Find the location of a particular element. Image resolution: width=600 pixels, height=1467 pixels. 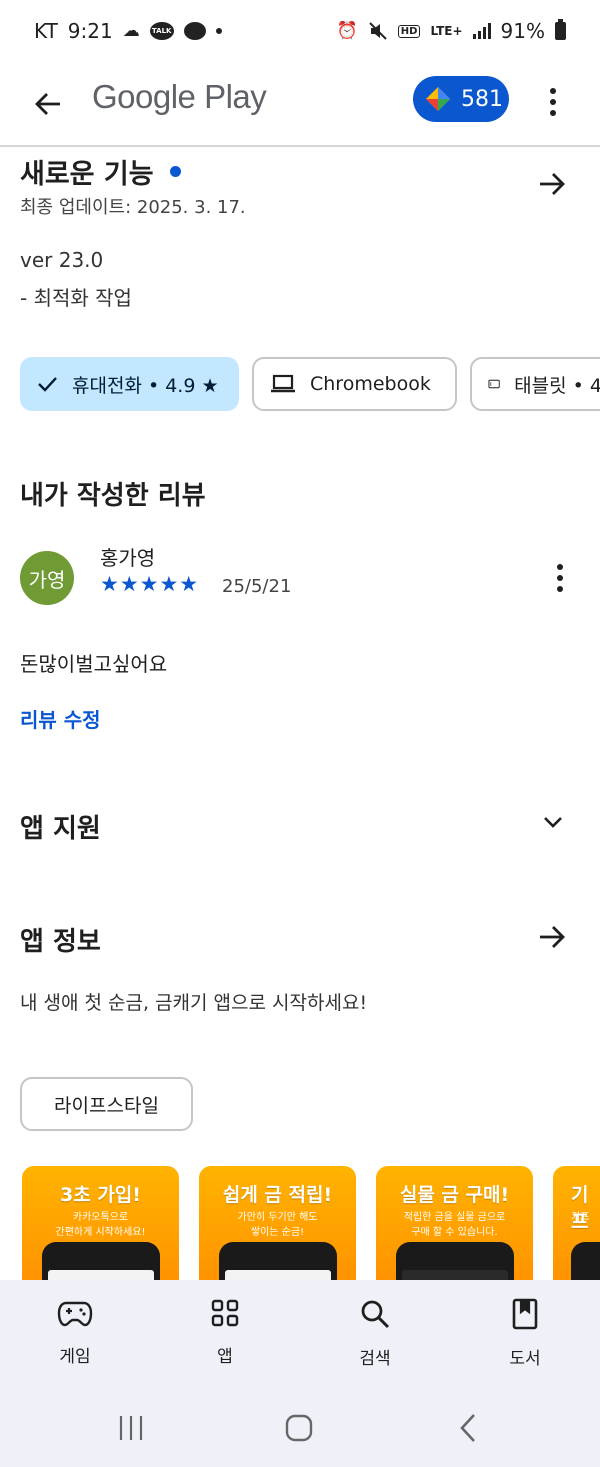

play-points-icon is located at coordinates (438, 99).